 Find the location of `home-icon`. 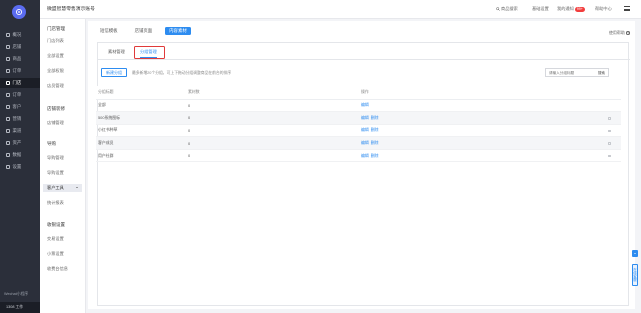

home-icon is located at coordinates (8, 35).